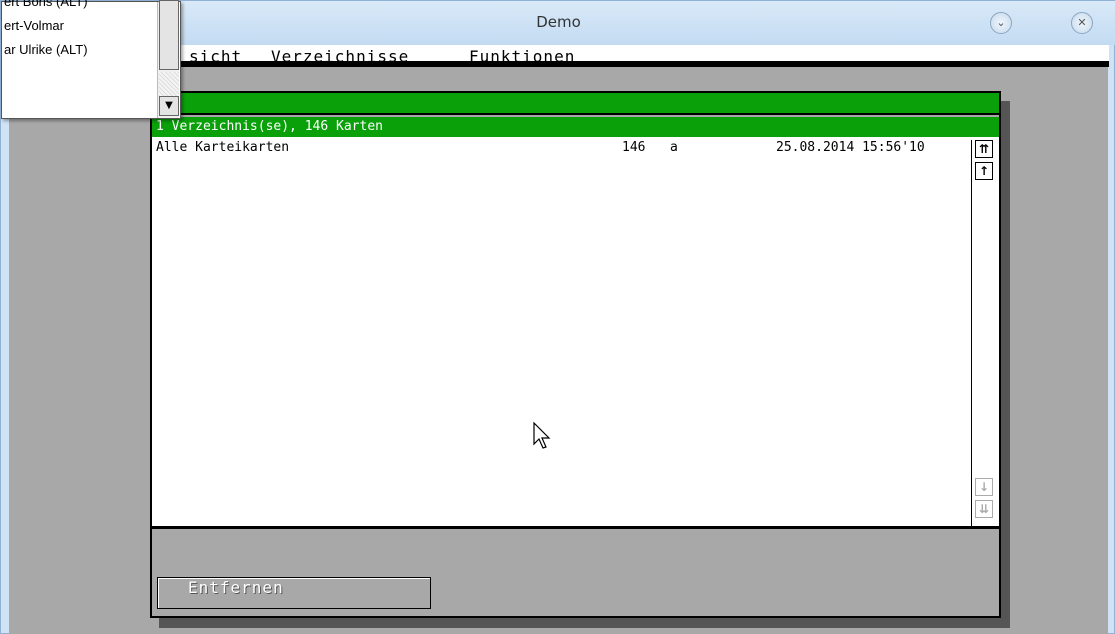  Describe the element at coordinates (674, 147) in the screenshot. I see `row-flag: a` at that location.